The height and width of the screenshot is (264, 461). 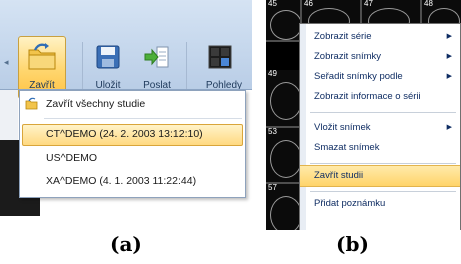 I want to click on menu-item-label: Seřadit snímky podle, so click(x=358, y=76).